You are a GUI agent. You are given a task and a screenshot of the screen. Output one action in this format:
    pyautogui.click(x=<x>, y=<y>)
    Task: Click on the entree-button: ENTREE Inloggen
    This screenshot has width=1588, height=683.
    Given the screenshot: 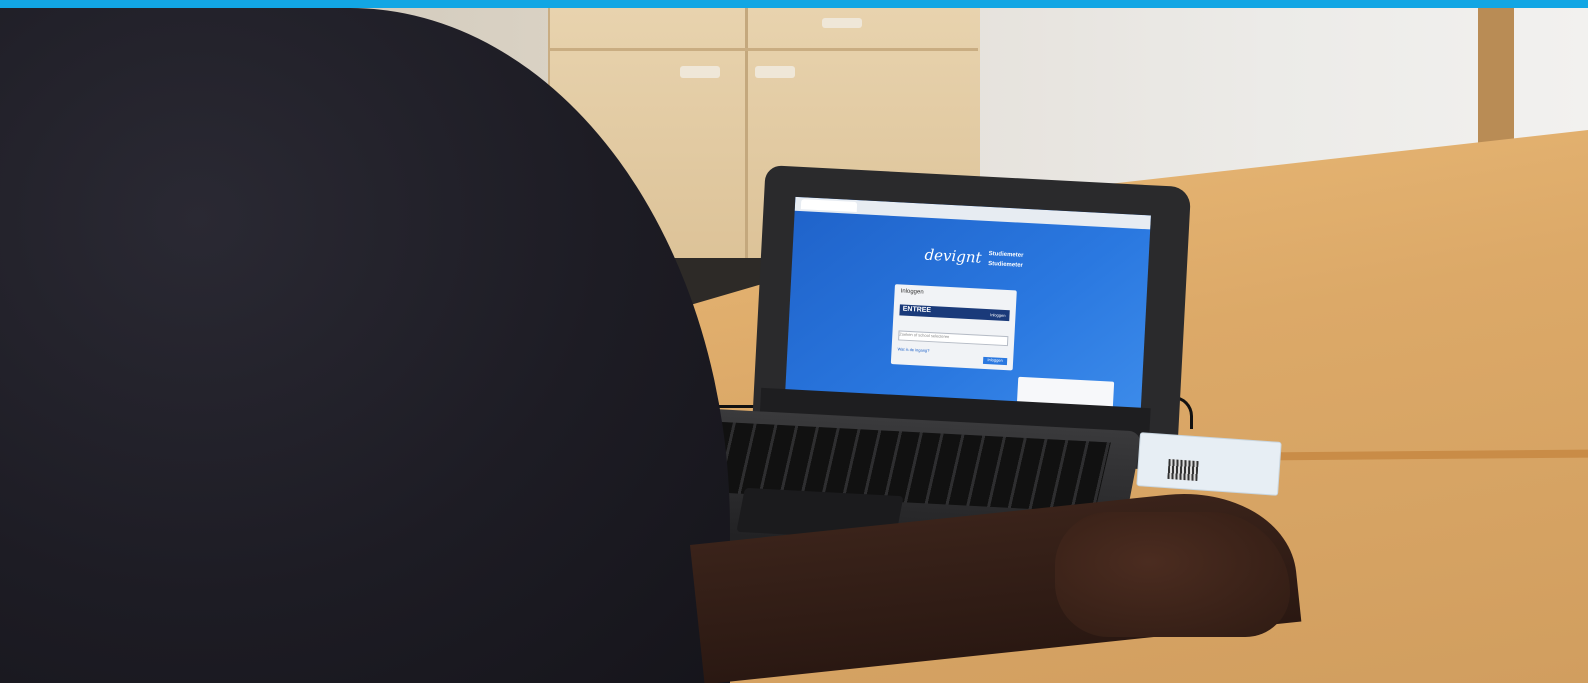 What is the action you would take?
    pyautogui.click(x=954, y=313)
    